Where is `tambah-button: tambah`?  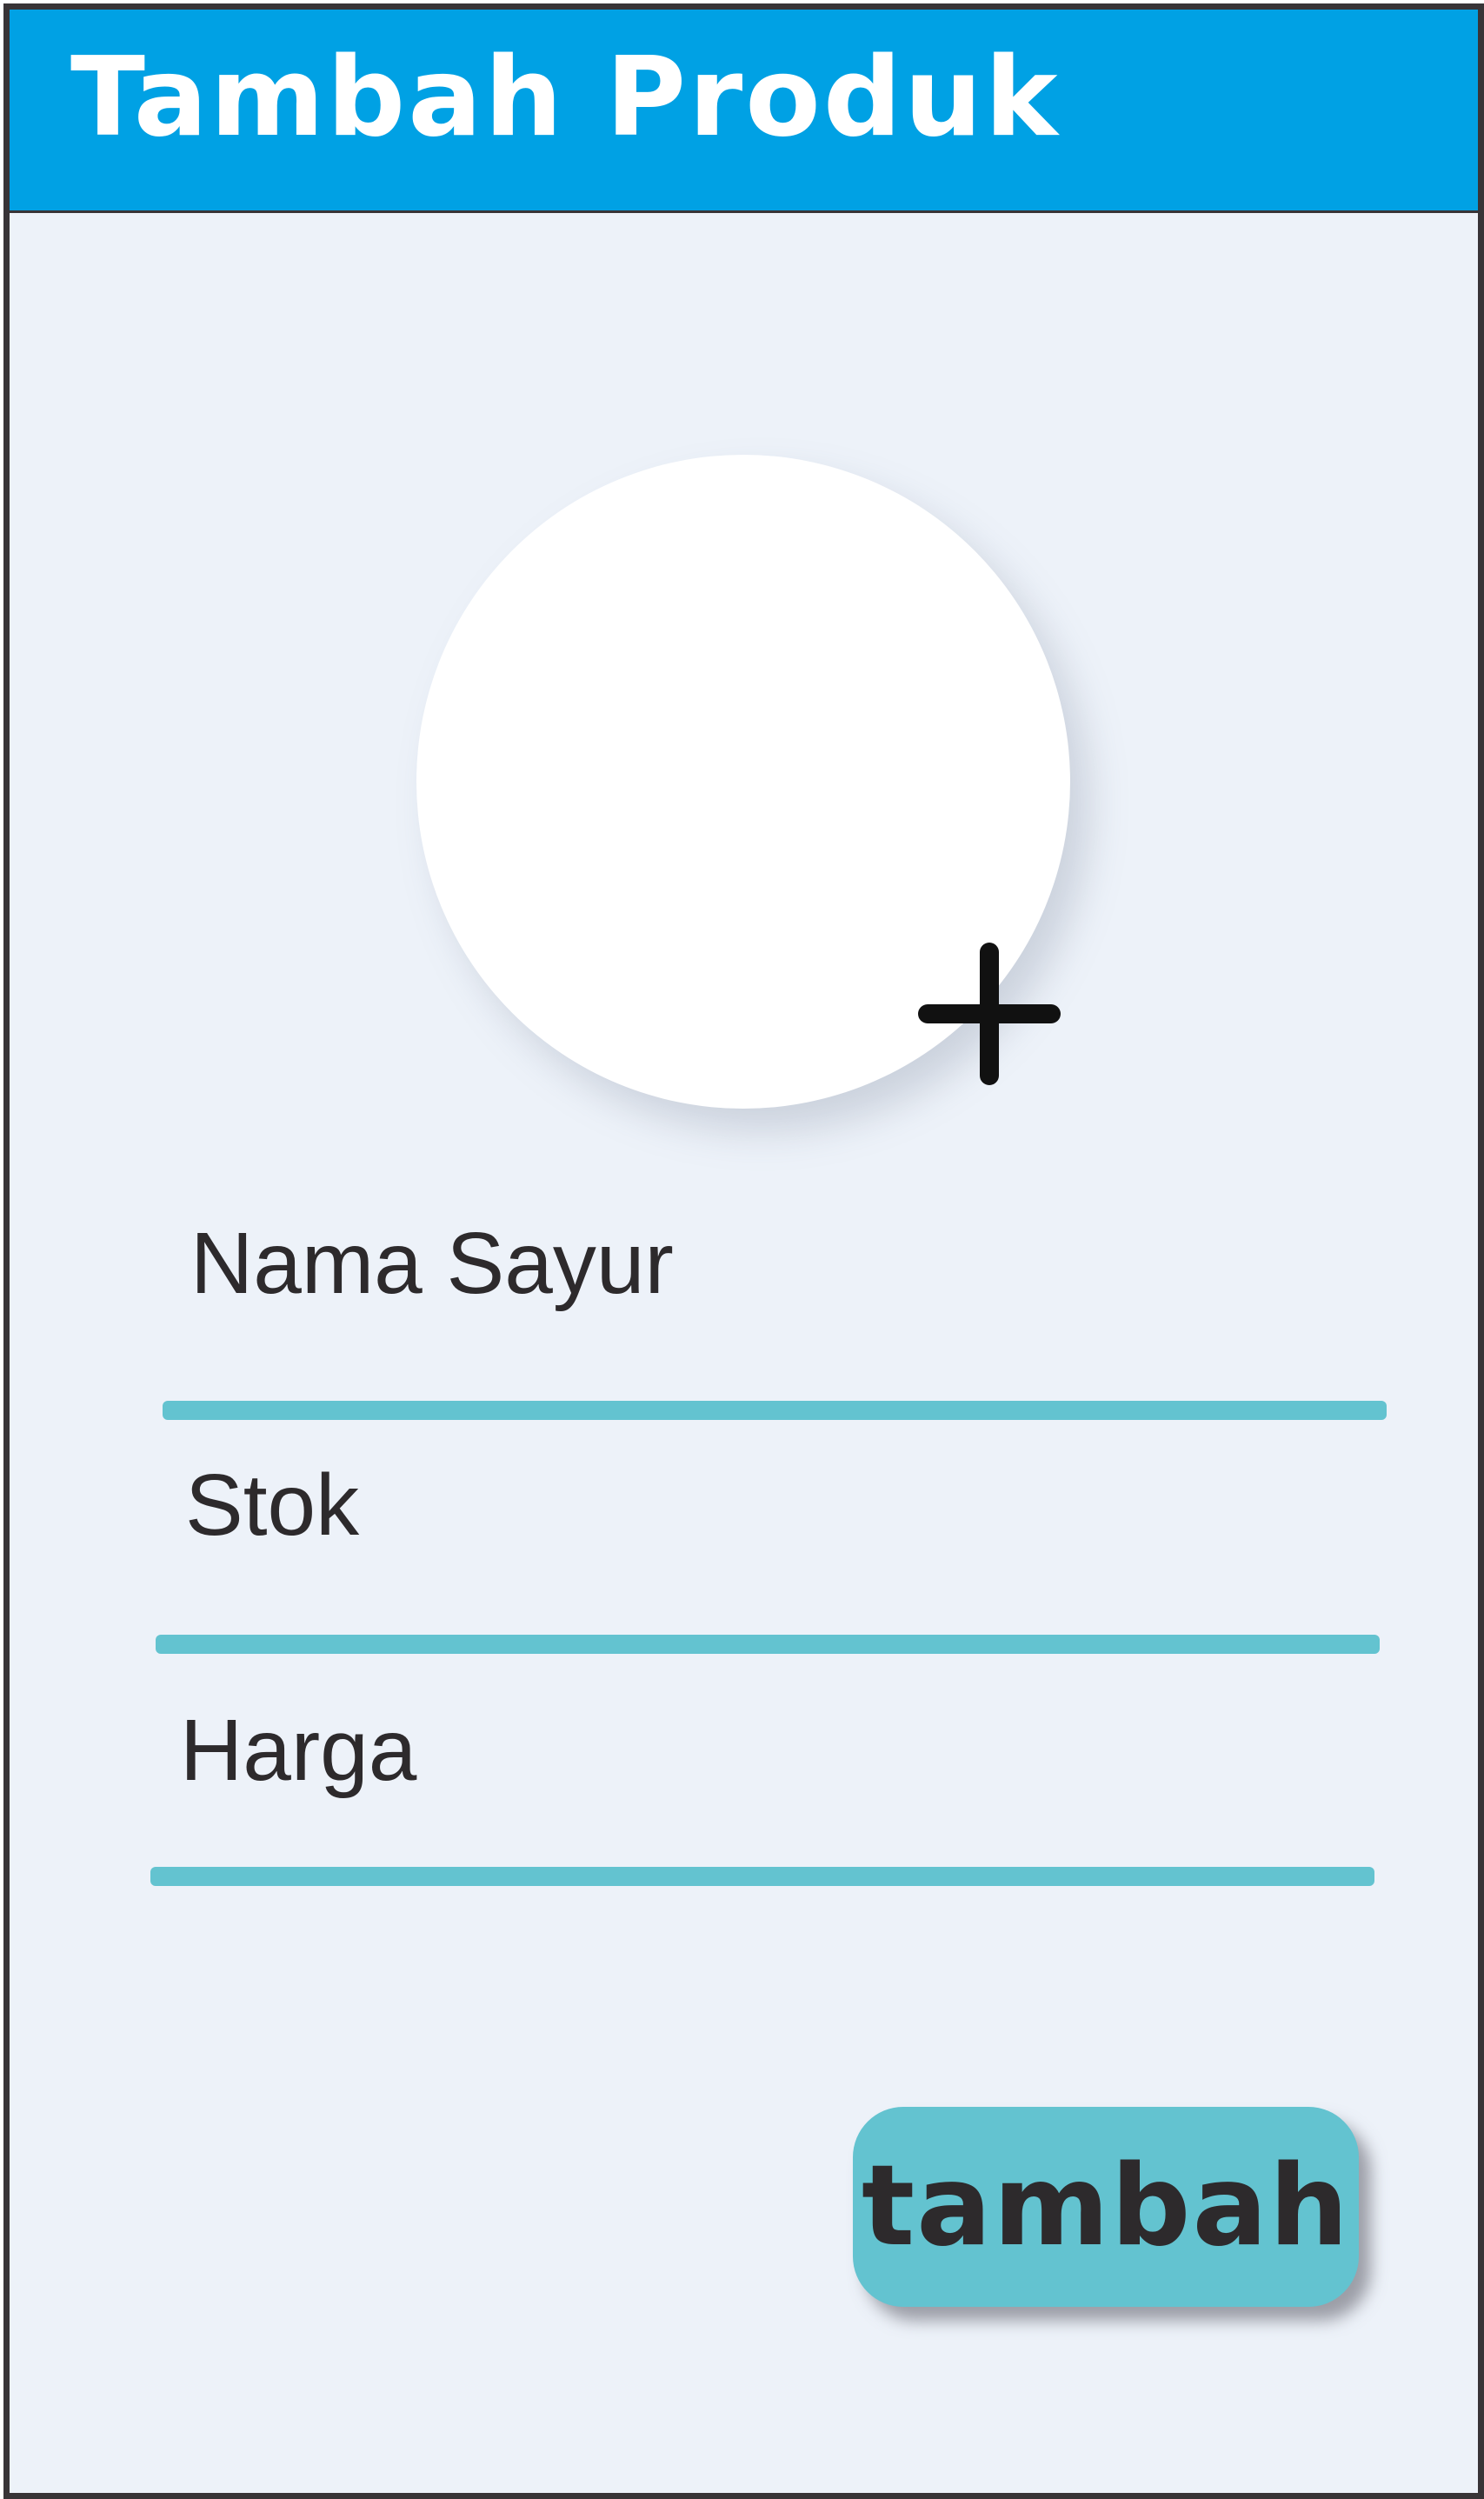 tambah-button: tambah is located at coordinates (1106, 2207).